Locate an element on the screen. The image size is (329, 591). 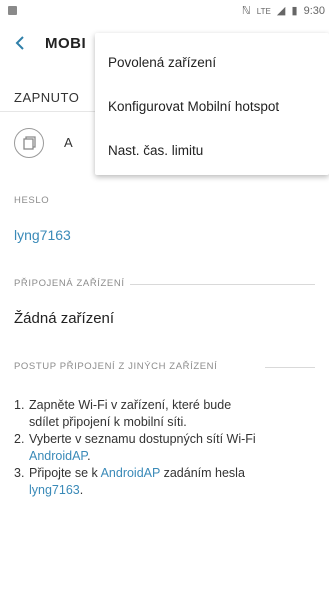
password-link: lyng7163 is located at coordinates (54, 490).